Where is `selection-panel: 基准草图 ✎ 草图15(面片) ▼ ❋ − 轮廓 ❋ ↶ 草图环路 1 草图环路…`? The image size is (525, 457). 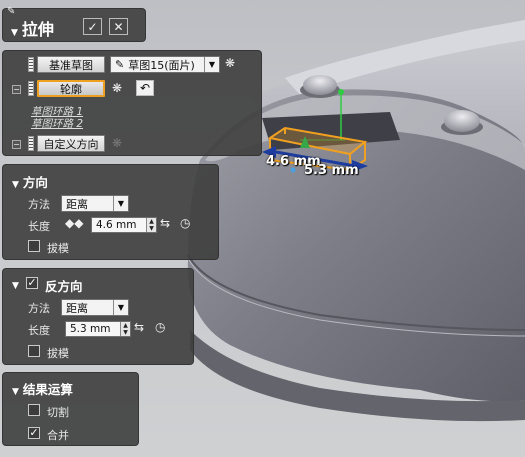
selection-panel: 基准草图 ✎ 草图15(面片) ▼ ❋ − 轮廓 ❋ ↶ 草图环路 1 草图环路… is located at coordinates (132, 103).